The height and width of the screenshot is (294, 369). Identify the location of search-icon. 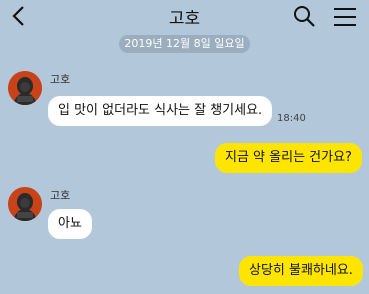
(304, 16).